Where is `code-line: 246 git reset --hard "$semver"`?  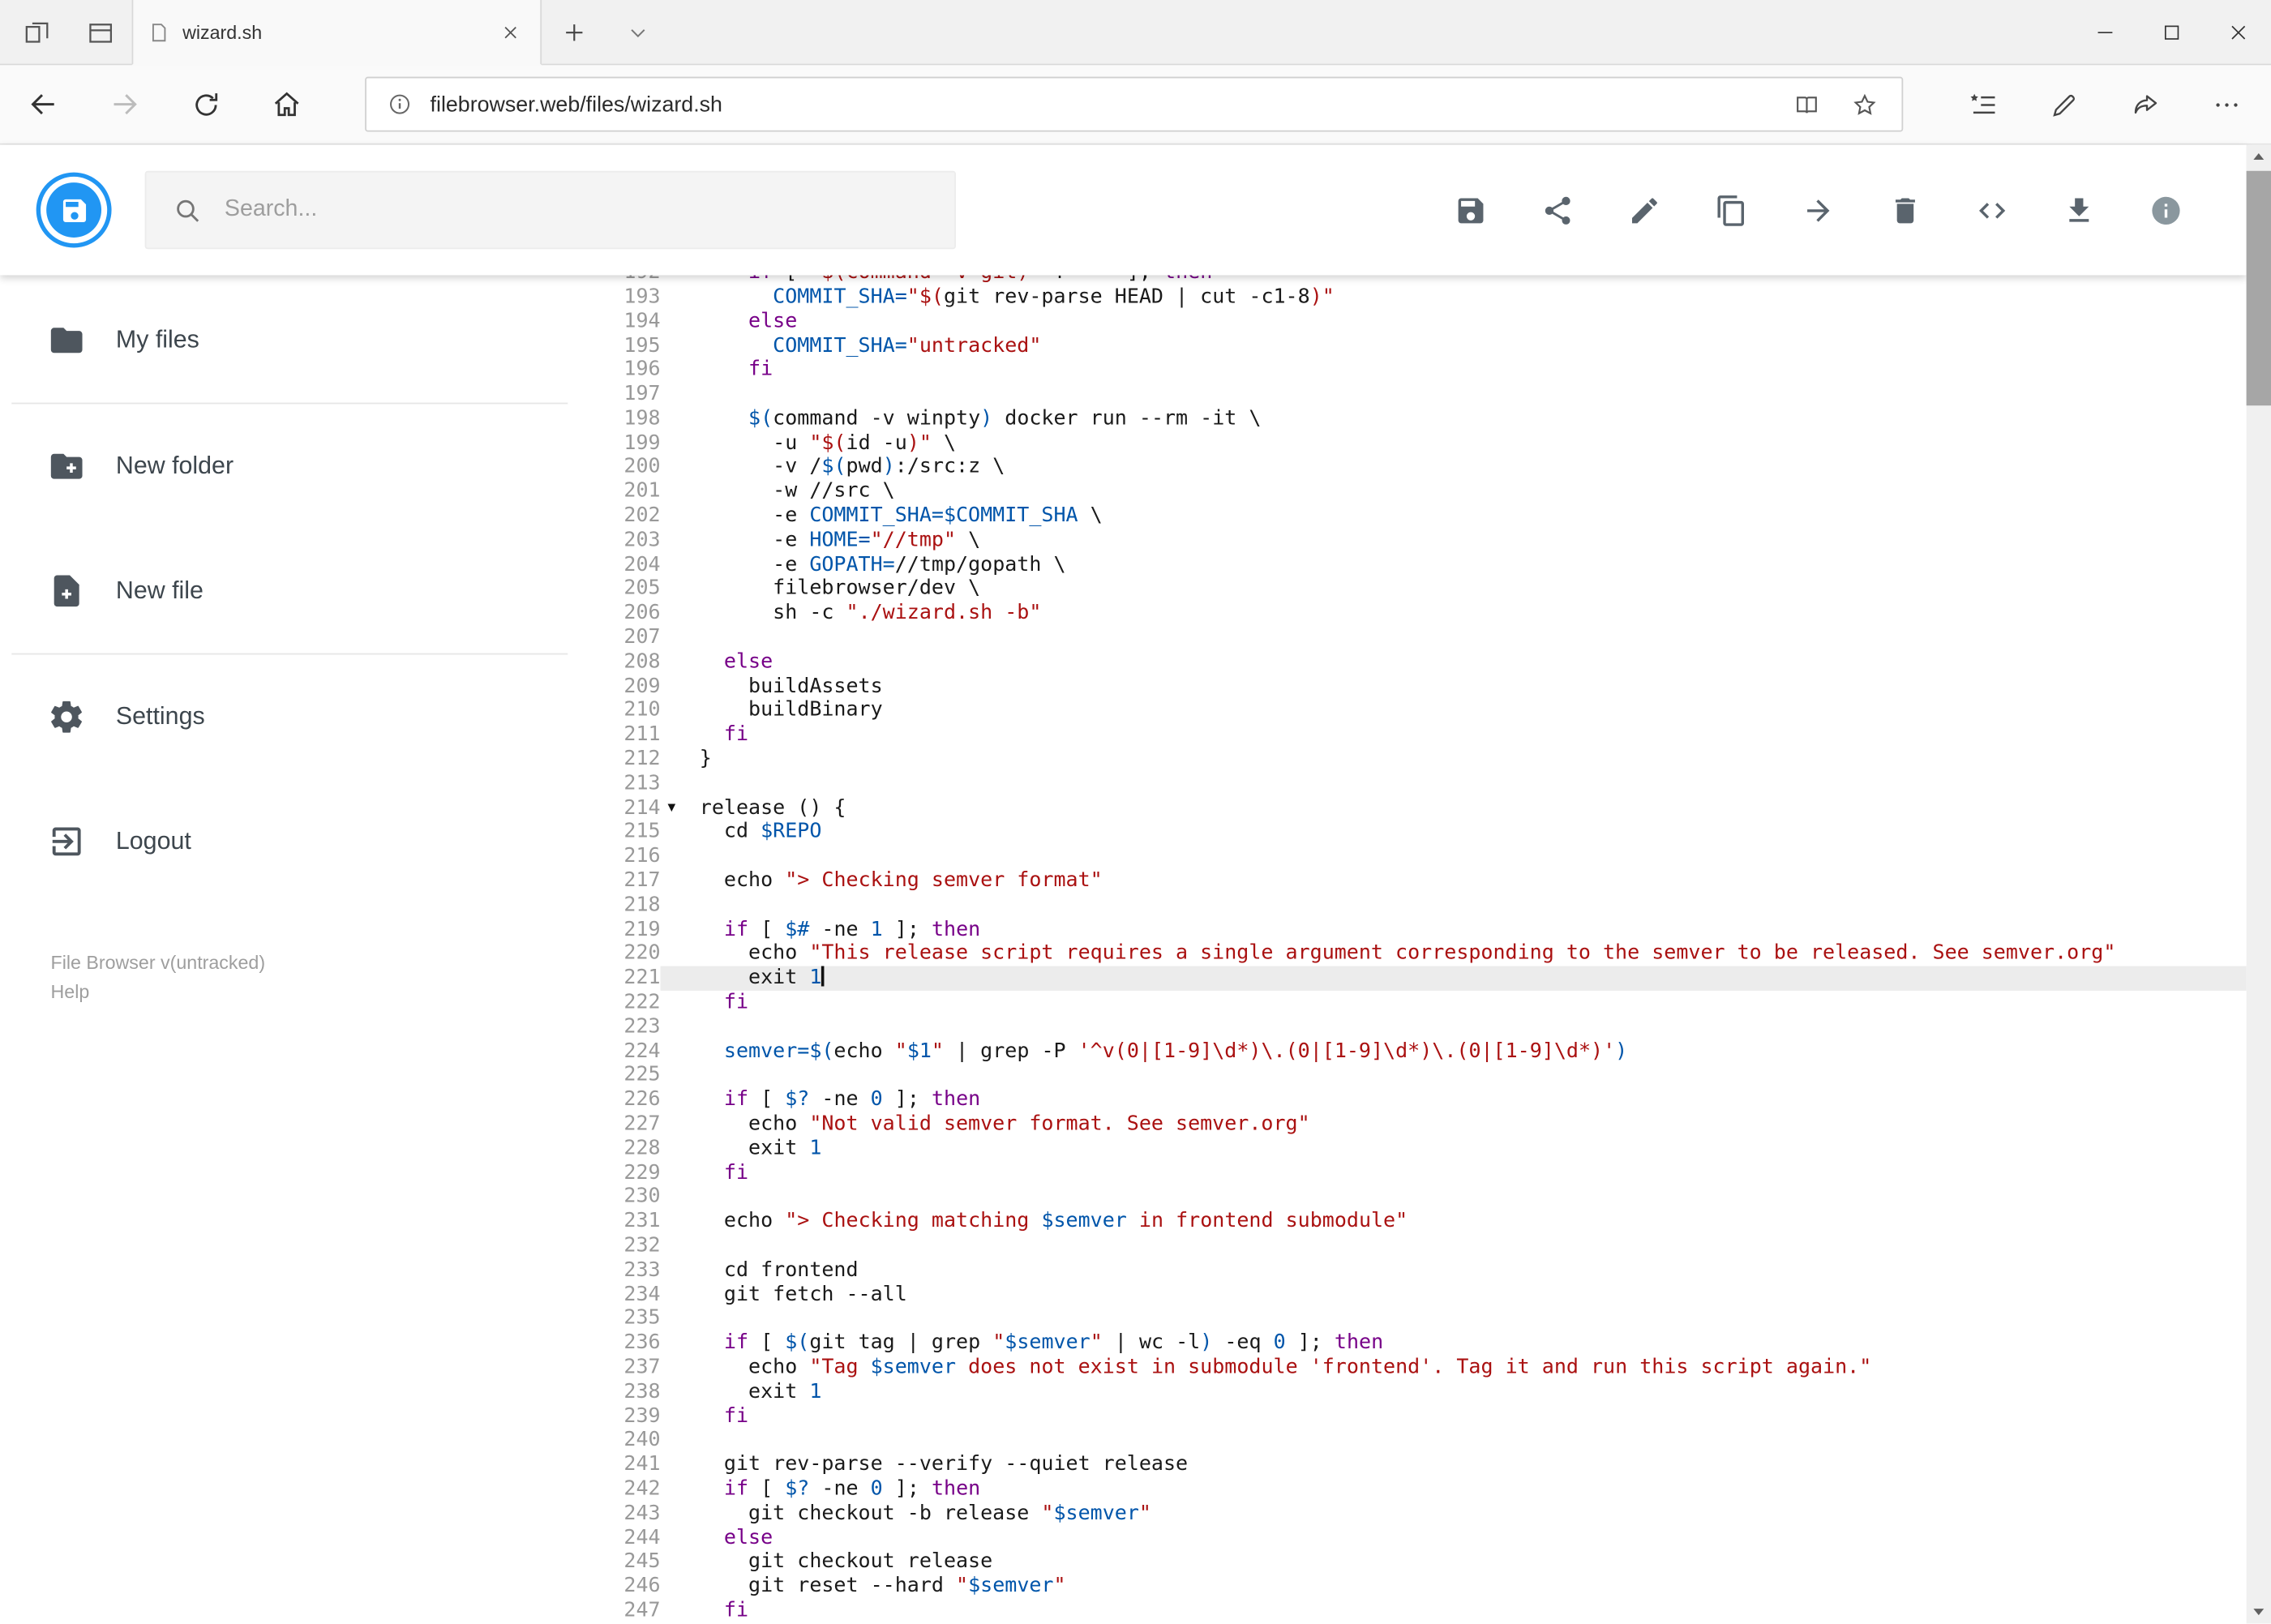 code-line: 246 git reset --hard "$semver" is located at coordinates (1414, 1587).